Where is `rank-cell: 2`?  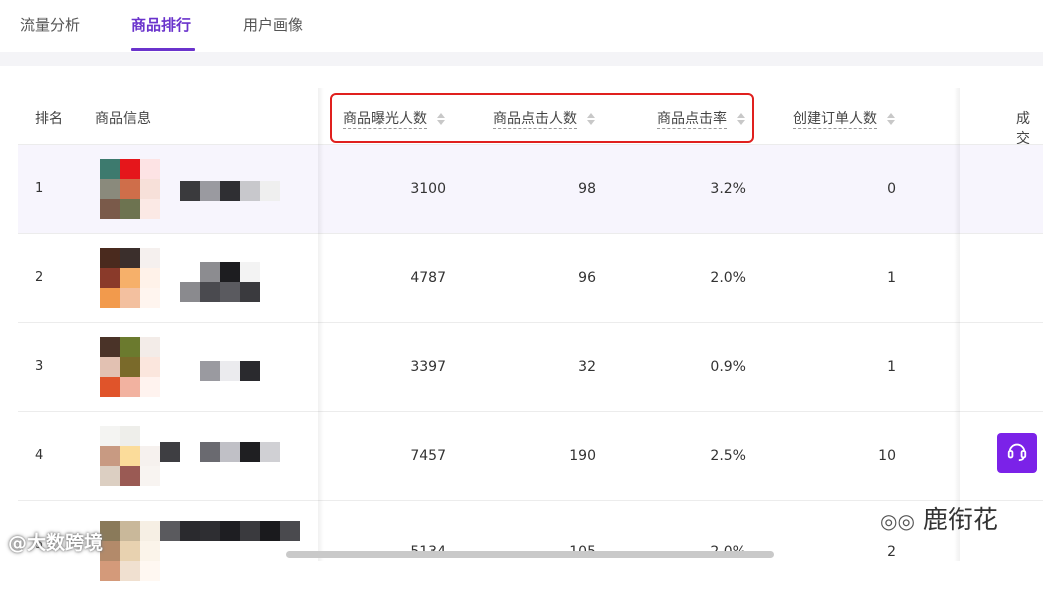
rank-cell: 2 is located at coordinates (39, 277).